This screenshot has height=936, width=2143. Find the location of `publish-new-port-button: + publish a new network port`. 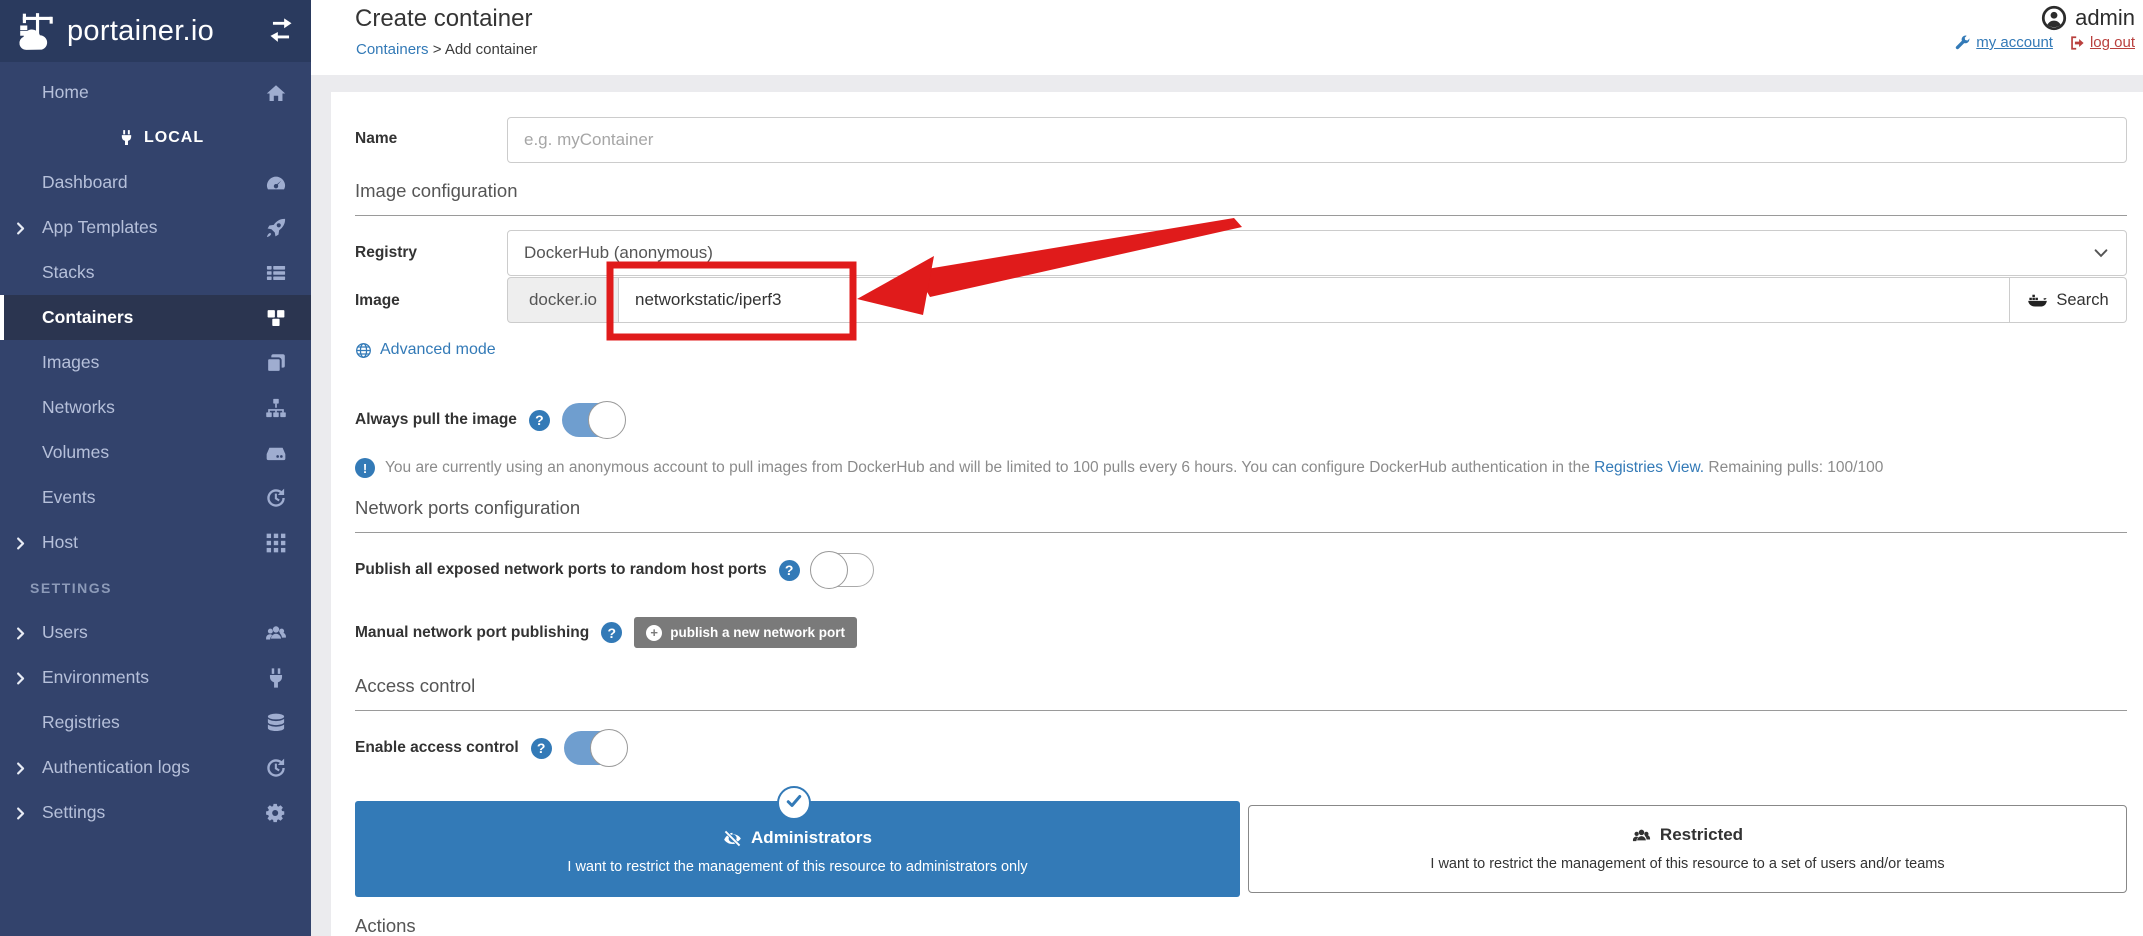

publish-new-port-button: + publish a new network port is located at coordinates (745, 632).